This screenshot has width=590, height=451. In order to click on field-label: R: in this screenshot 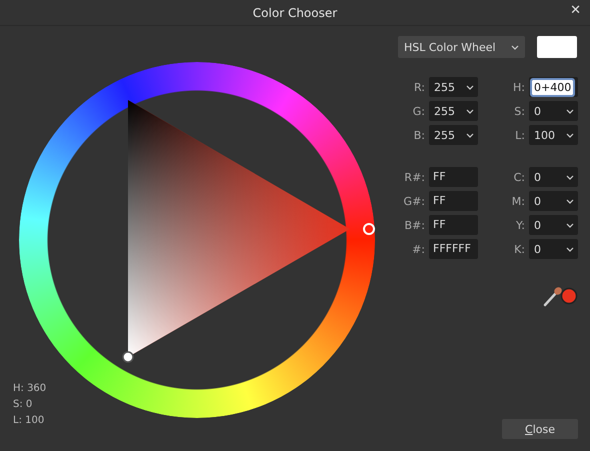, I will do `click(418, 87)`.